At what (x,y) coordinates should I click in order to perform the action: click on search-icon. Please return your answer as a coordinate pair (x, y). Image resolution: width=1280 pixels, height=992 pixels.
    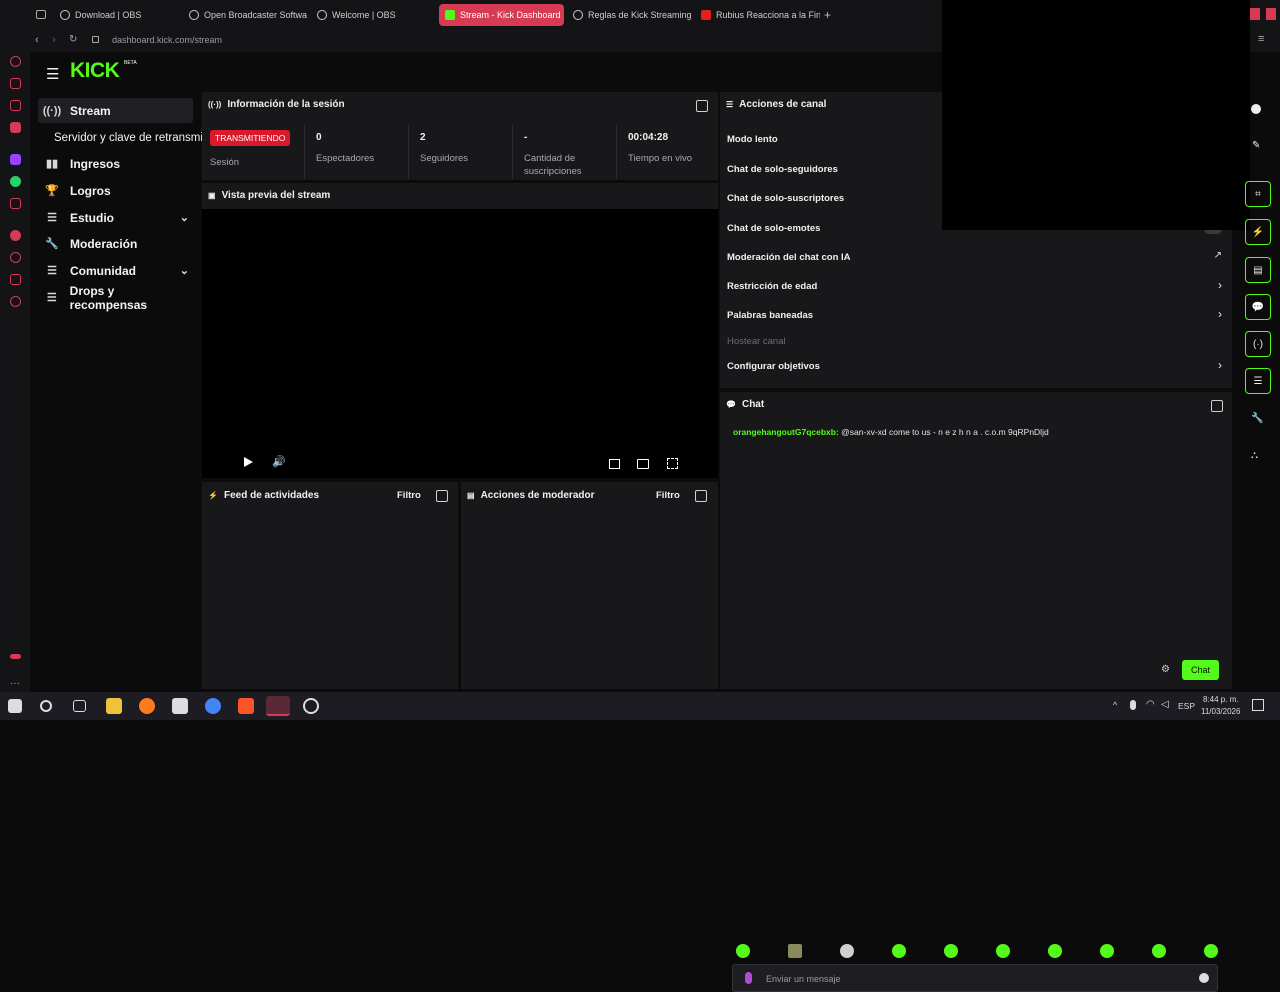
    Looking at the image, I should click on (46, 706).